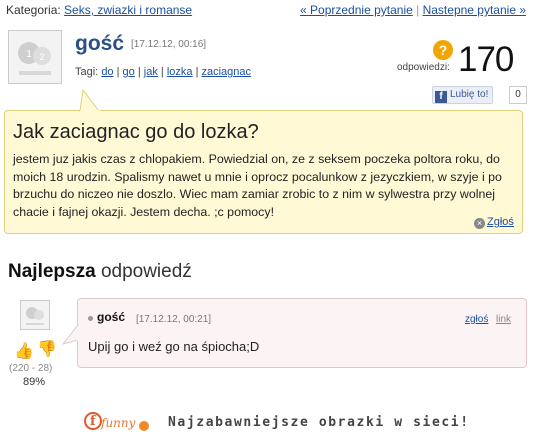  I want to click on like-count: 0, so click(518, 95).